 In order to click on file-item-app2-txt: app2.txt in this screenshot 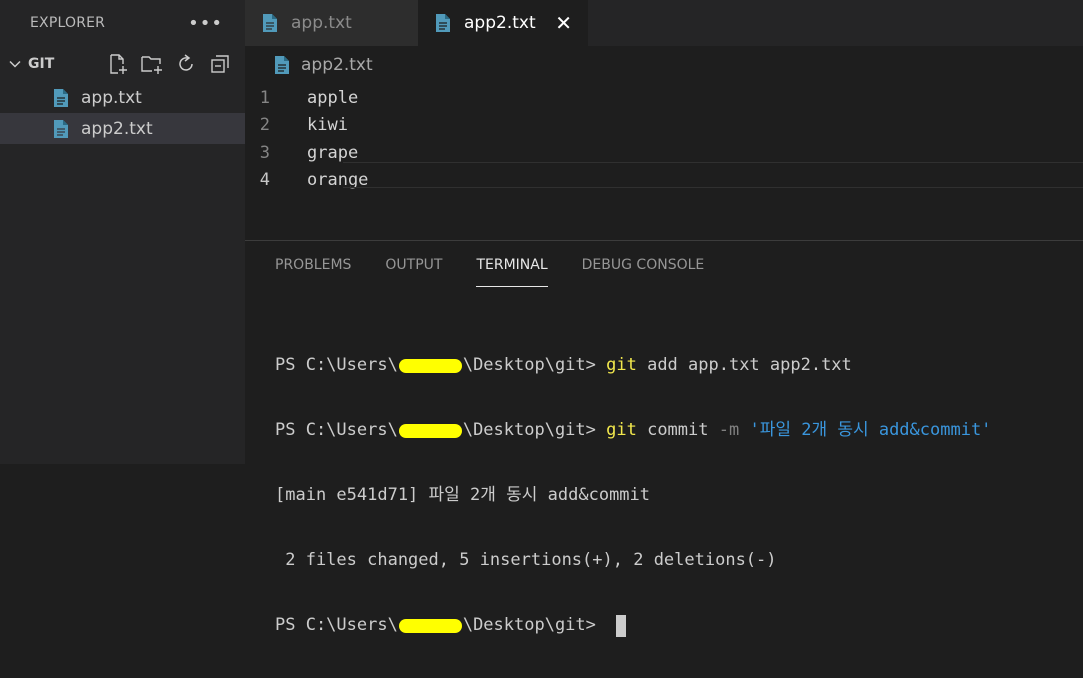, I will do `click(122, 128)`.